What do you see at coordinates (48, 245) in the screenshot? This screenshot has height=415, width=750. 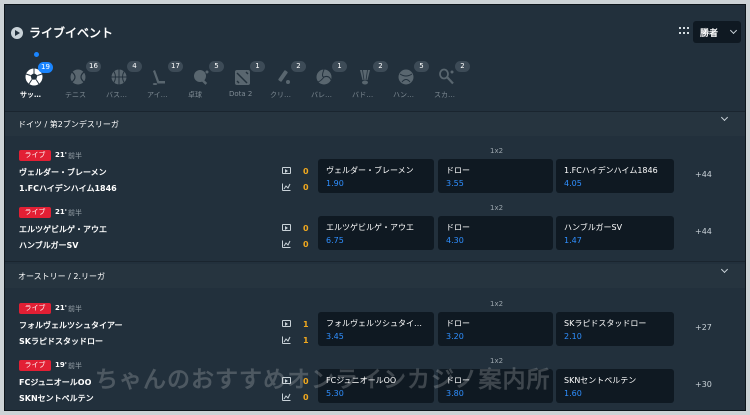 I see `away-team: ハンブルガーSV` at bounding box center [48, 245].